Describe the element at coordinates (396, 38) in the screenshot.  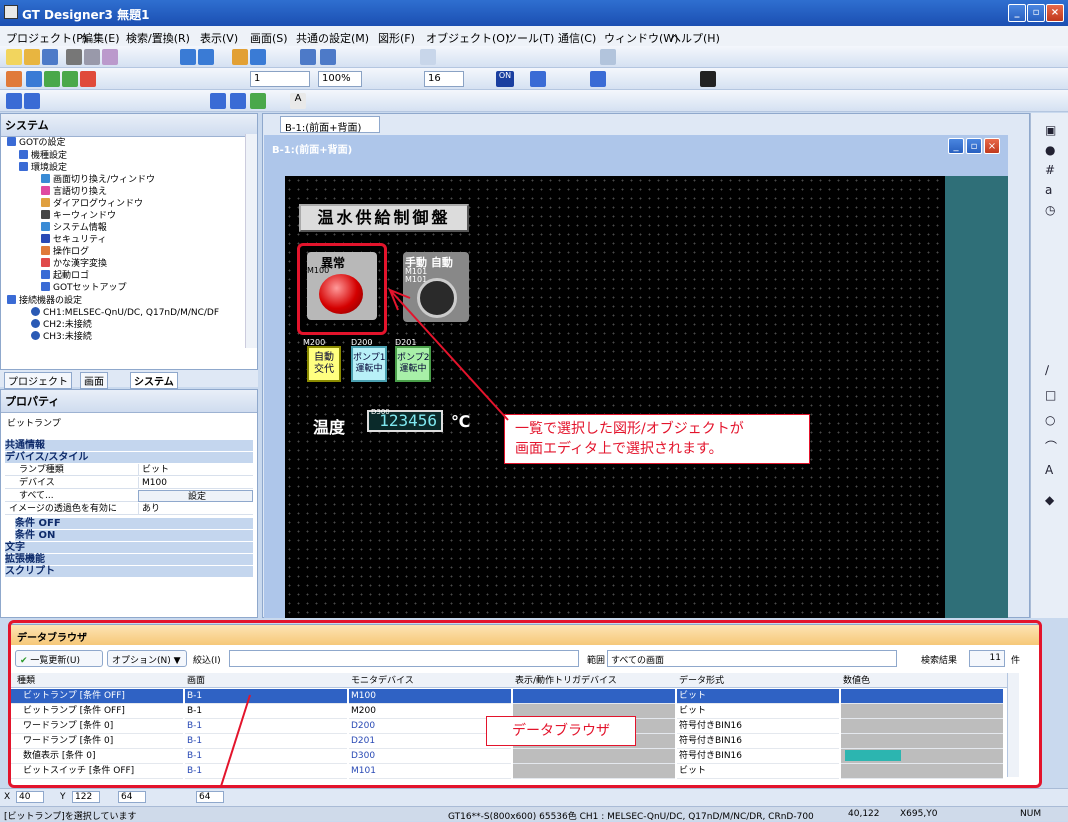
I see `menu-figure: 図形(F)` at that location.